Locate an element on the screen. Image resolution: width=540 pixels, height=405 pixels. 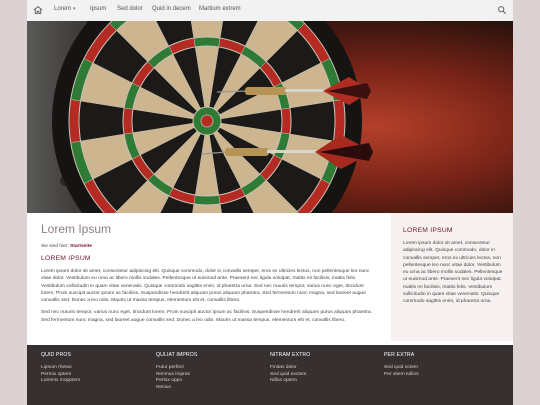
chevron-down-icon: ▾ is located at coordinates (74, 9).